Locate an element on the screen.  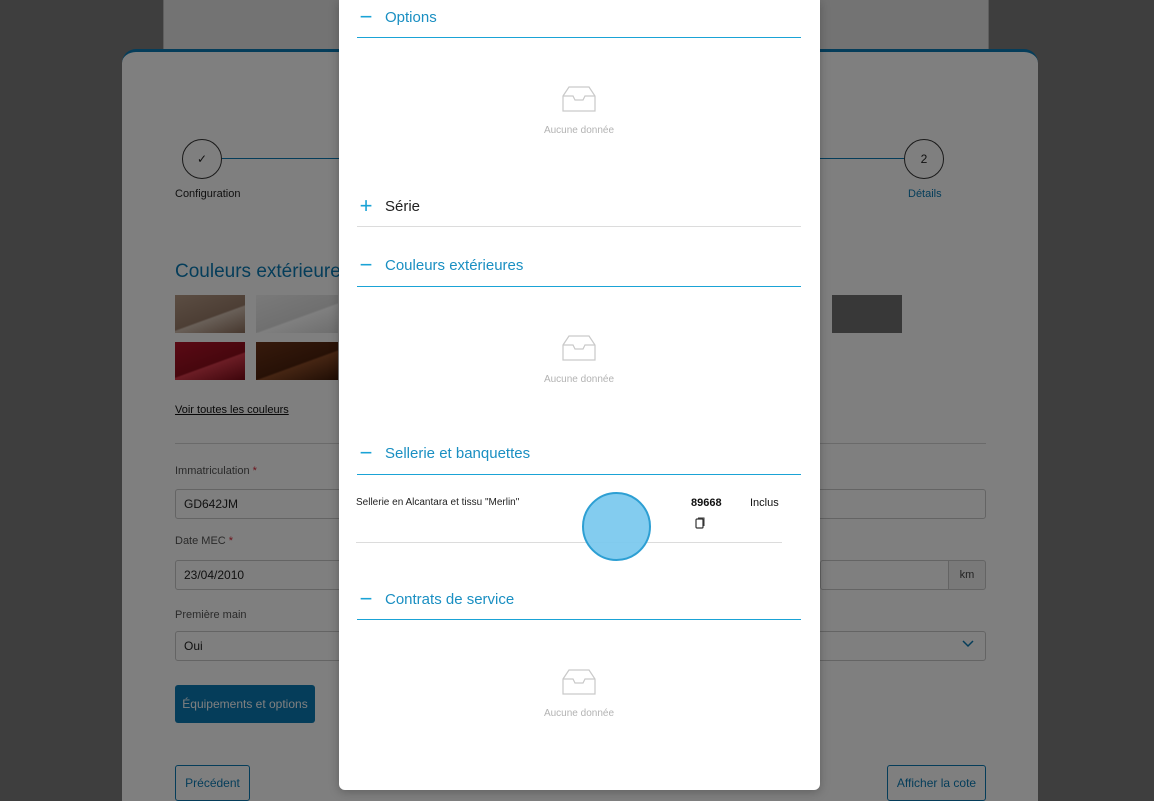
colors-empty-state: Aucune donnée is located at coordinates (579, 359).